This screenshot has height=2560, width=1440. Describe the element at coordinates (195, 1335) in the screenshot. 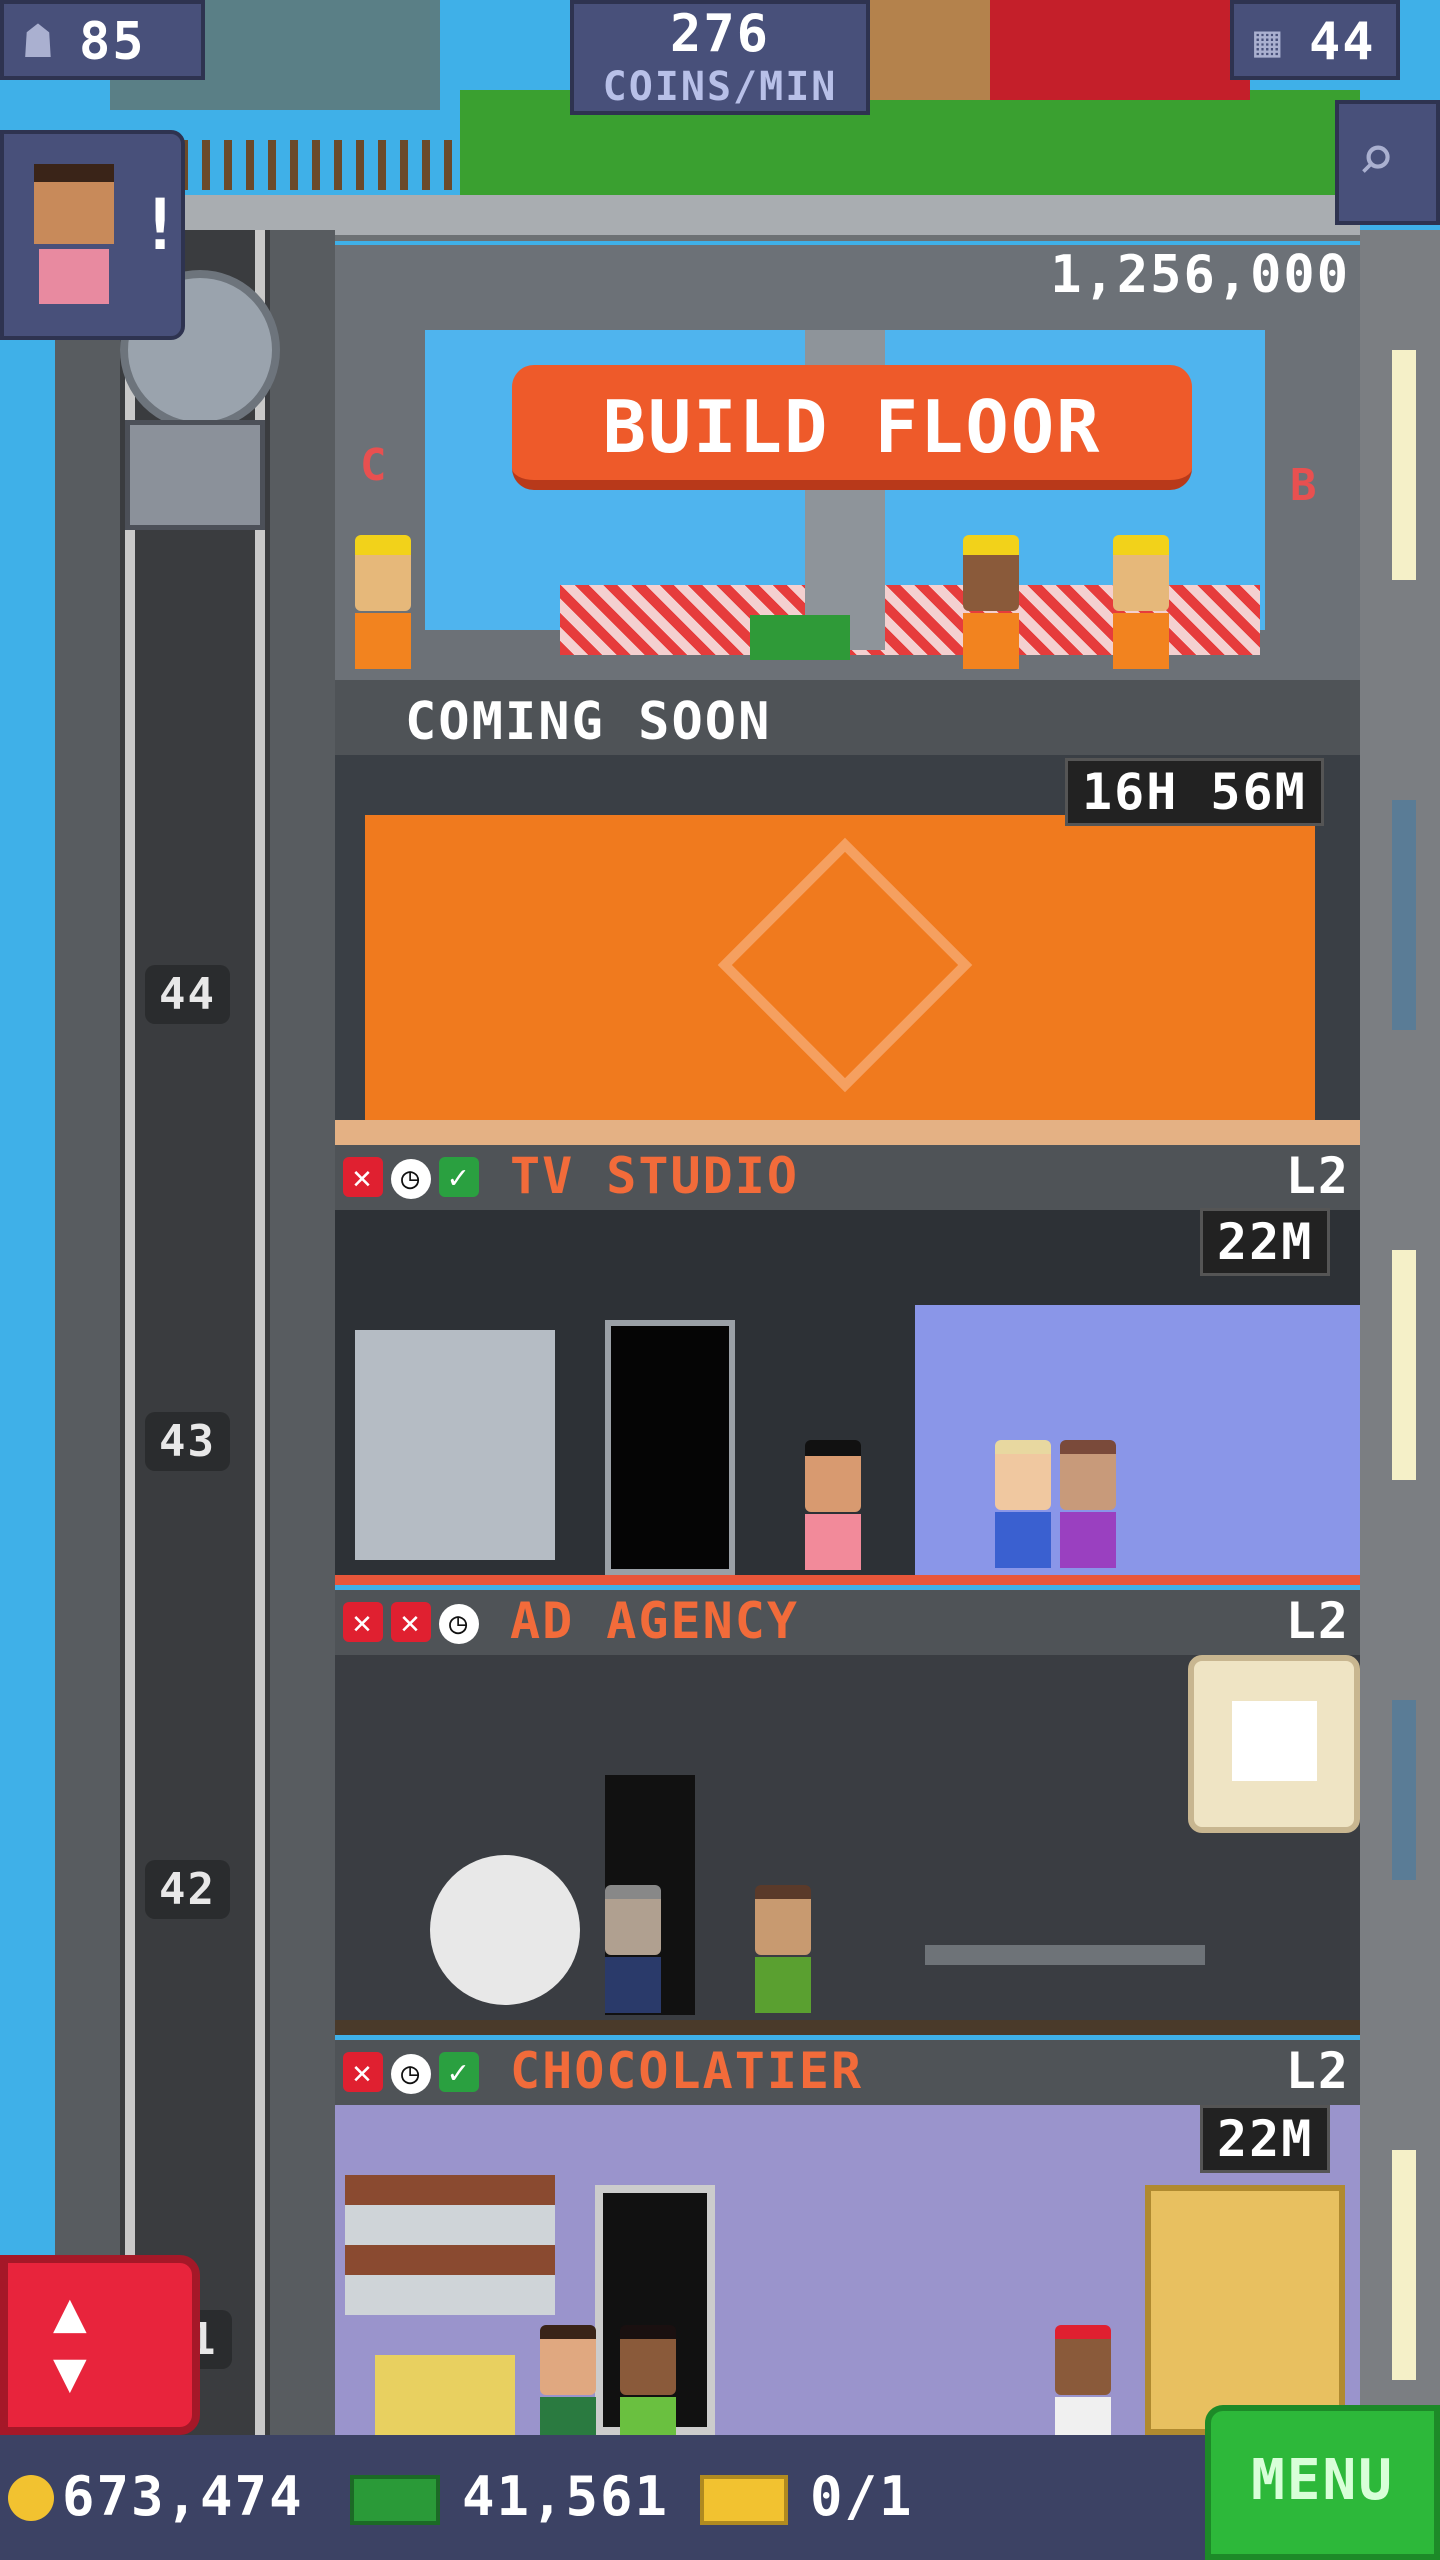

I see `elevator-track` at that location.